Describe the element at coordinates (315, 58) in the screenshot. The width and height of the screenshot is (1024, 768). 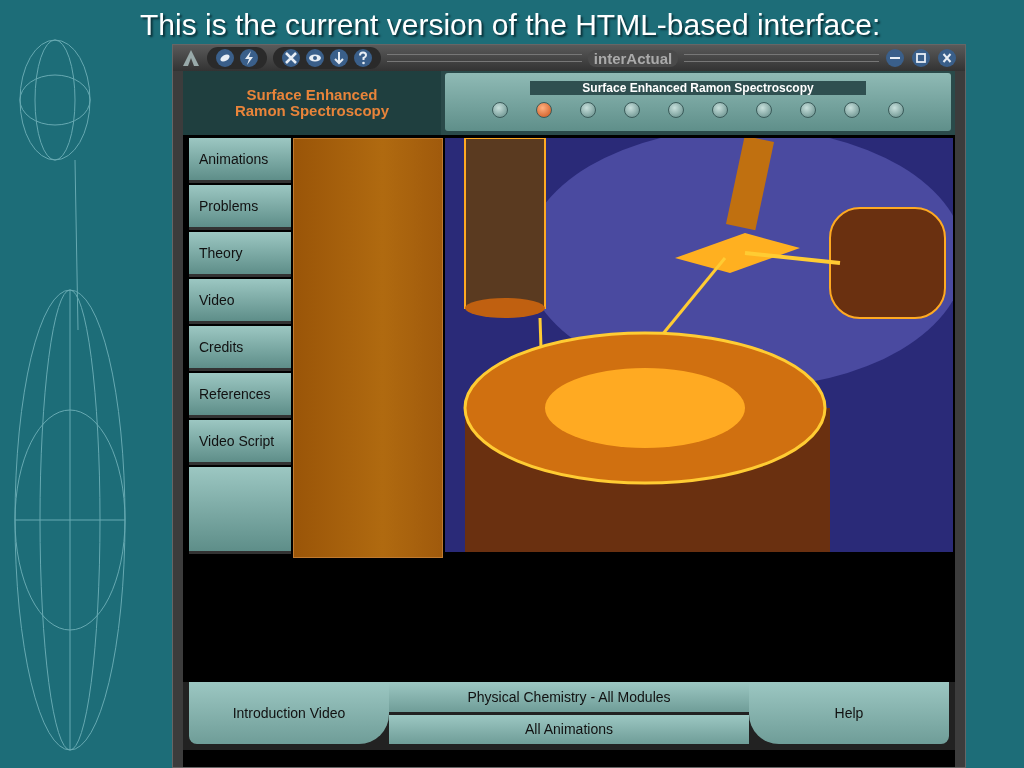
I see `eye-icon` at that location.